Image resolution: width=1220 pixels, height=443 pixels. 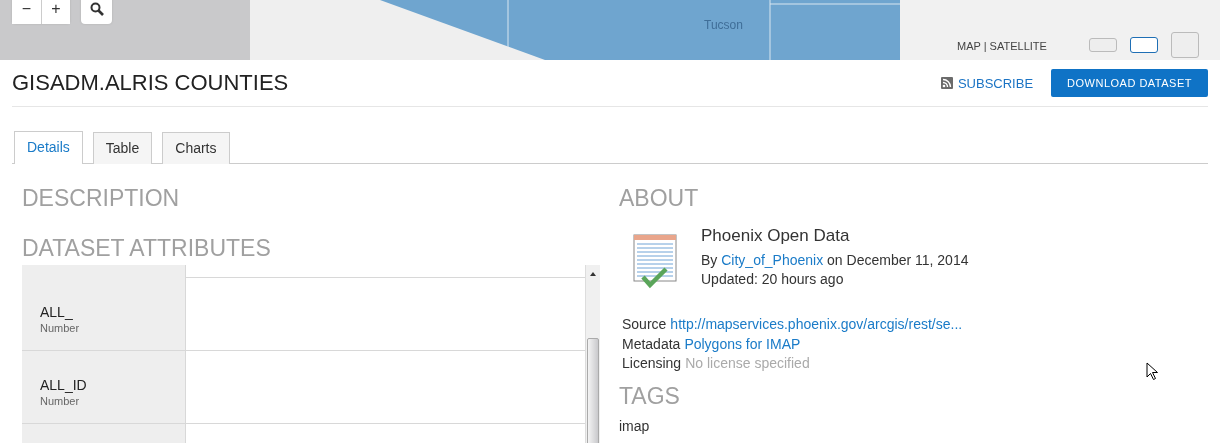 What do you see at coordinates (151, 83) in the screenshot?
I see `dataset-title: GISADM.ALRIS COUNTIES` at bounding box center [151, 83].